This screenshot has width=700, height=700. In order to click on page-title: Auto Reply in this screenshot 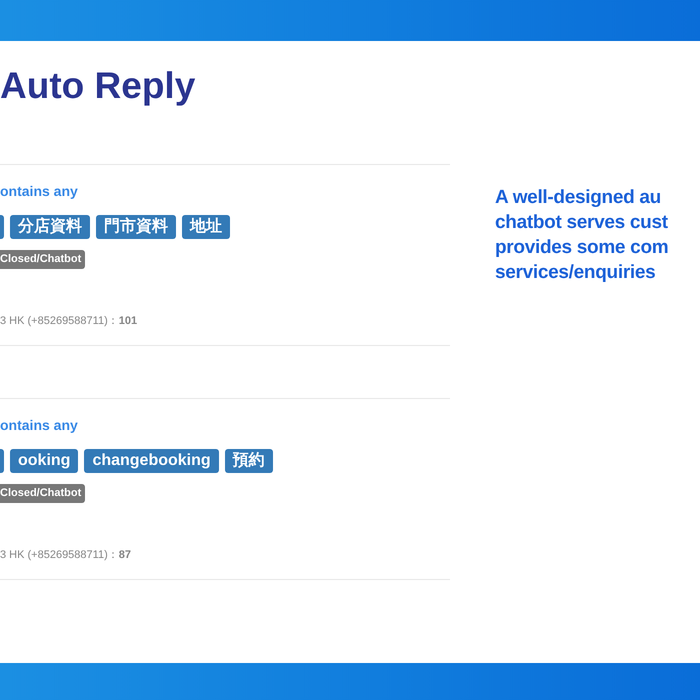, I will do `click(98, 85)`.